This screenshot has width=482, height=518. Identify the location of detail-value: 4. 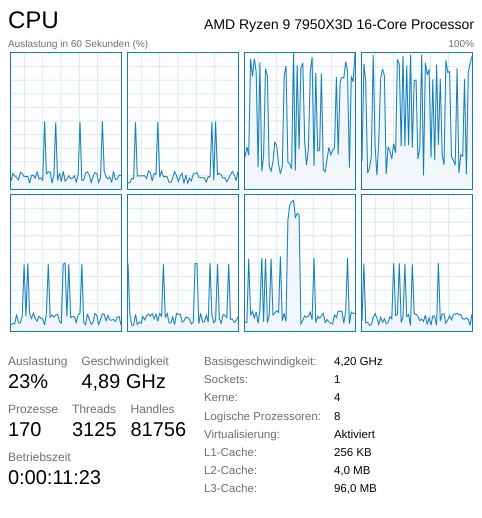
(338, 398).